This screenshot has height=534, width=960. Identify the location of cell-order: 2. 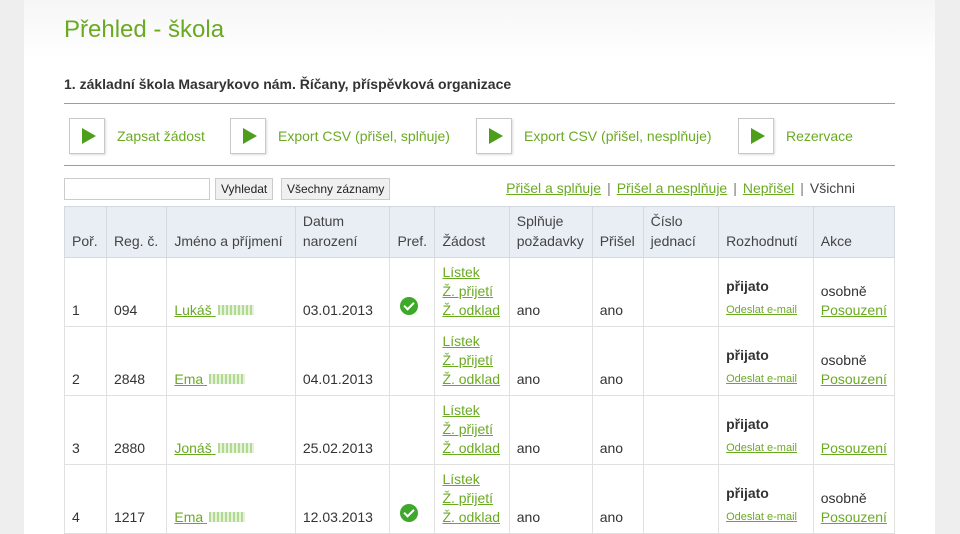
(85, 361).